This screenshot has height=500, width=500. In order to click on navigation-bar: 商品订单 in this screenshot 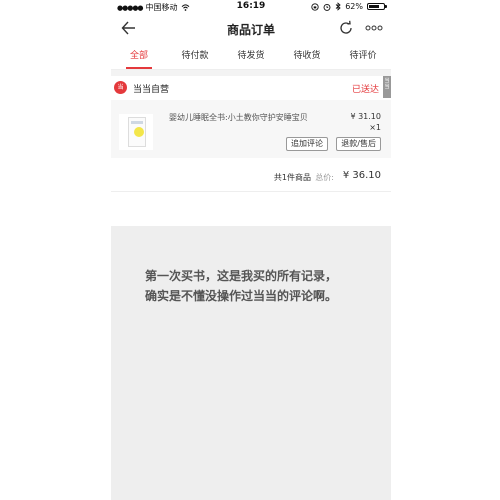, I will do `click(251, 29)`.